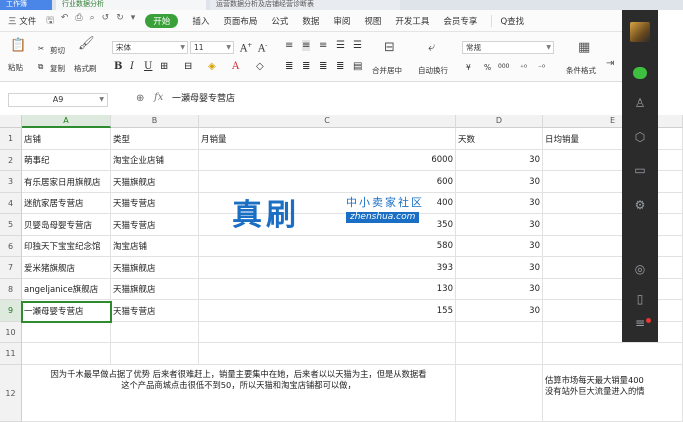 The height and width of the screenshot is (422, 683). Describe the element at coordinates (327, 160) in the screenshot. I see `table-cell: 6000` at that location.